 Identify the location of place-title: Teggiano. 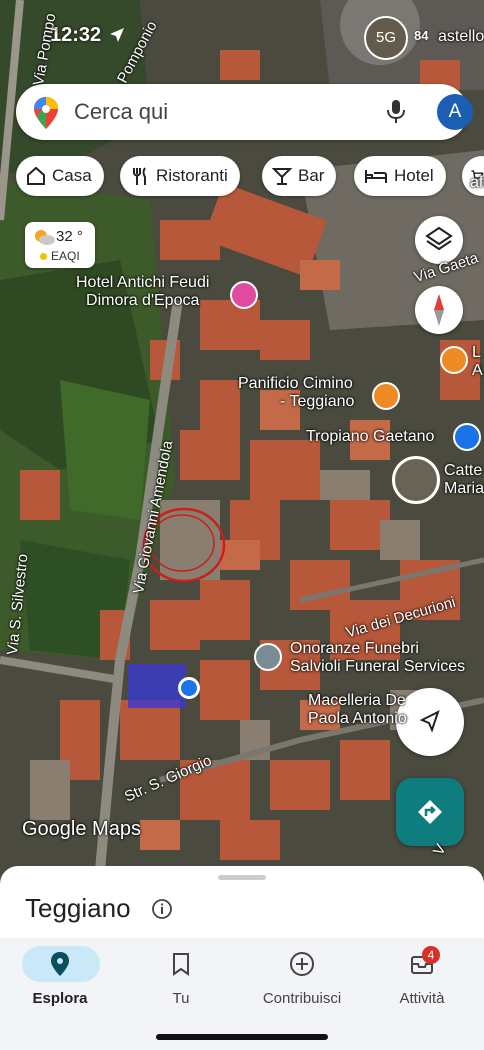
(78, 908).